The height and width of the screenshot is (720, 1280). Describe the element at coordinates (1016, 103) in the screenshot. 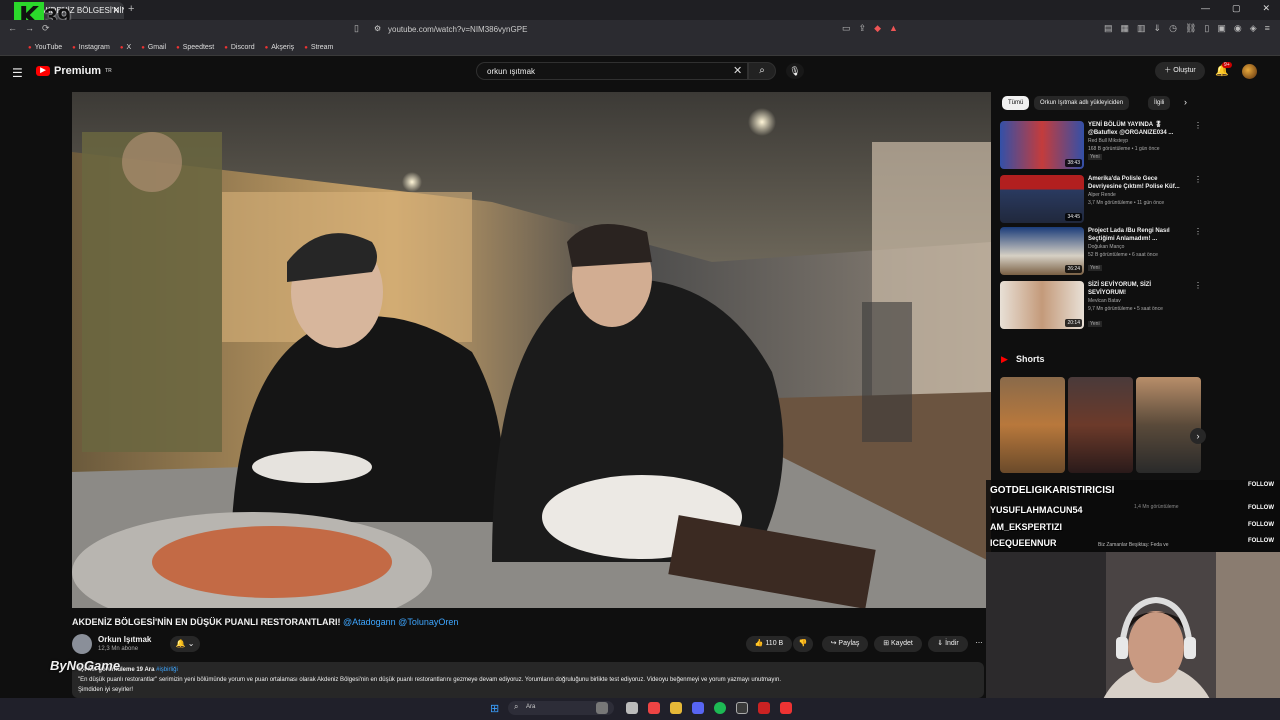

I see `chip-all: Tümü` at that location.